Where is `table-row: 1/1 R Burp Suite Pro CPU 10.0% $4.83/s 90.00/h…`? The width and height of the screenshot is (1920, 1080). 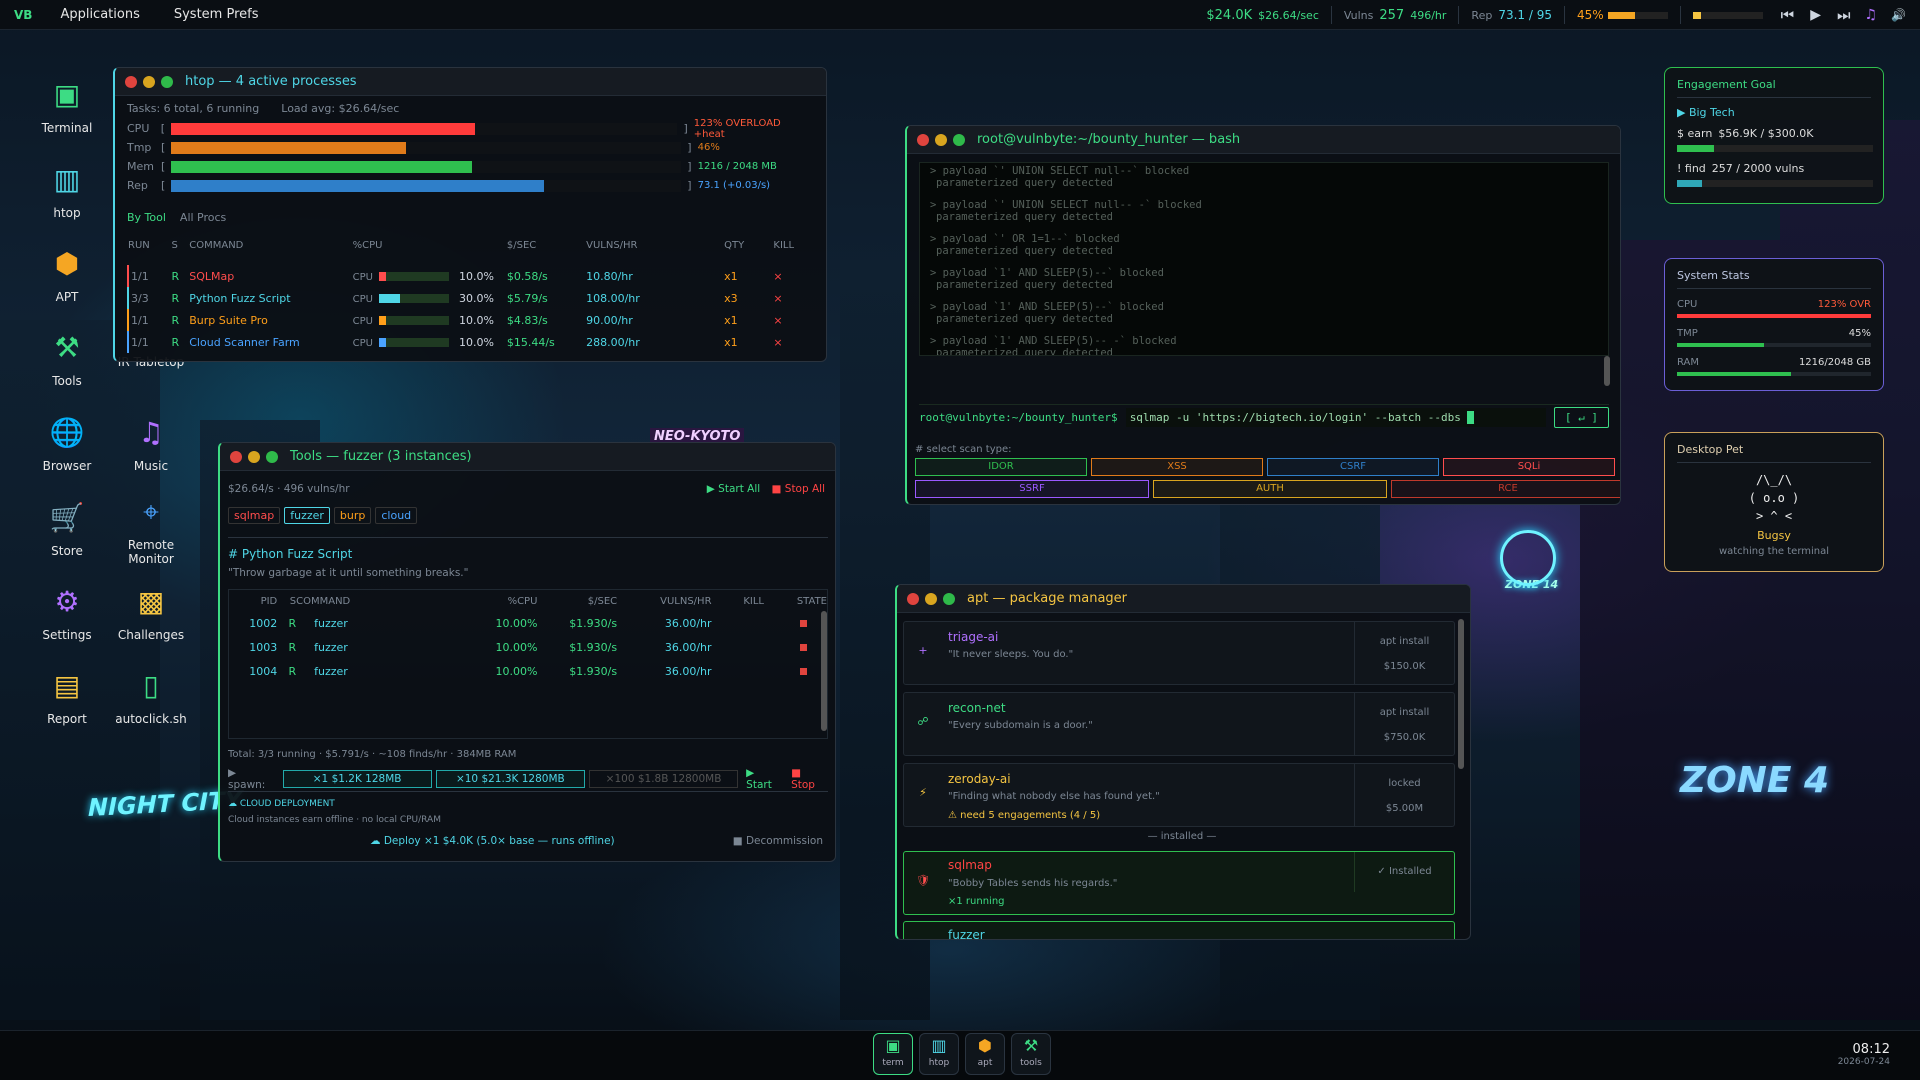 table-row: 1/1 R Burp Suite Pro CPU 10.0% $4.83/s 90.00/h… is located at coordinates (470, 320).